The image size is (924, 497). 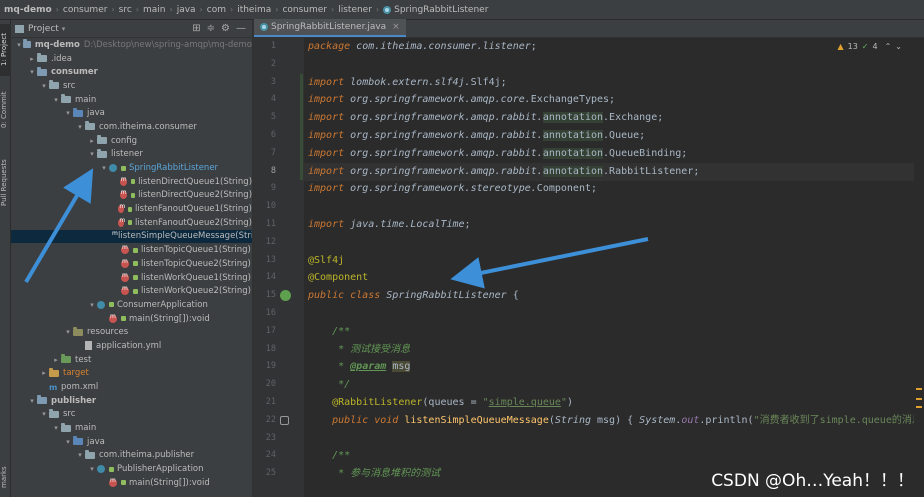 What do you see at coordinates (5, 183) in the screenshot?
I see `tab-pull-requests: Pull Requests` at bounding box center [5, 183].